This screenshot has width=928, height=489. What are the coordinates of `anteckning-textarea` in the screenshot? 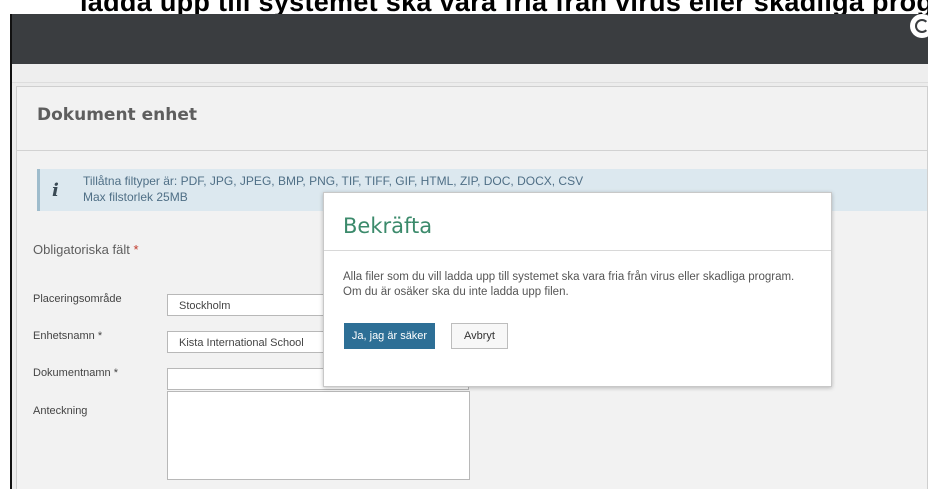 It's located at (318, 435).